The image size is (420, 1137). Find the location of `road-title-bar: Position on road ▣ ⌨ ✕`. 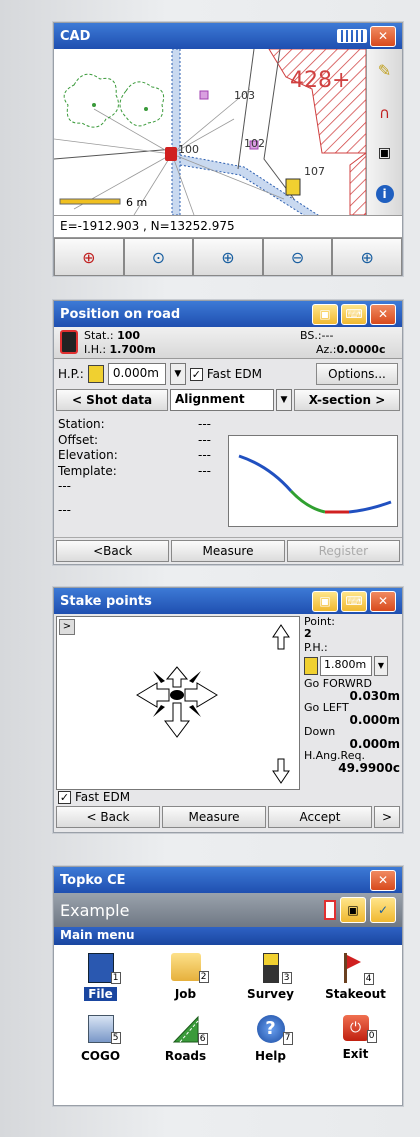

road-title-bar: Position on road ▣ ⌨ ✕ is located at coordinates (228, 314).